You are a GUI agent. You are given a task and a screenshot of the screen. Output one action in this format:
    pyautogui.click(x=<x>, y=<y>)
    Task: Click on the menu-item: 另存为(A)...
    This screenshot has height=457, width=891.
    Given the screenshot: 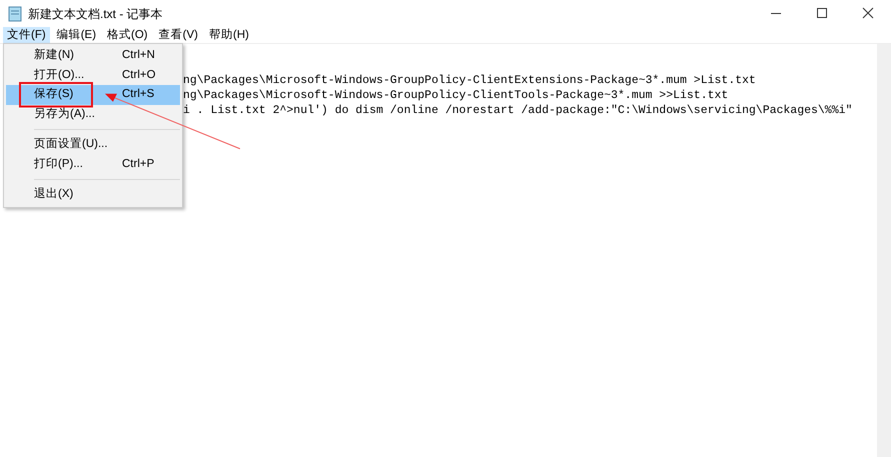 What is the action you would take?
    pyautogui.click(x=93, y=114)
    